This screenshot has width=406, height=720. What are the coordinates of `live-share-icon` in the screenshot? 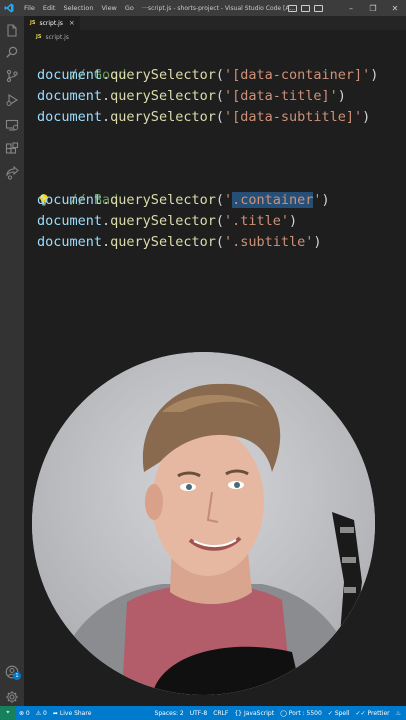 It's located at (12, 172).